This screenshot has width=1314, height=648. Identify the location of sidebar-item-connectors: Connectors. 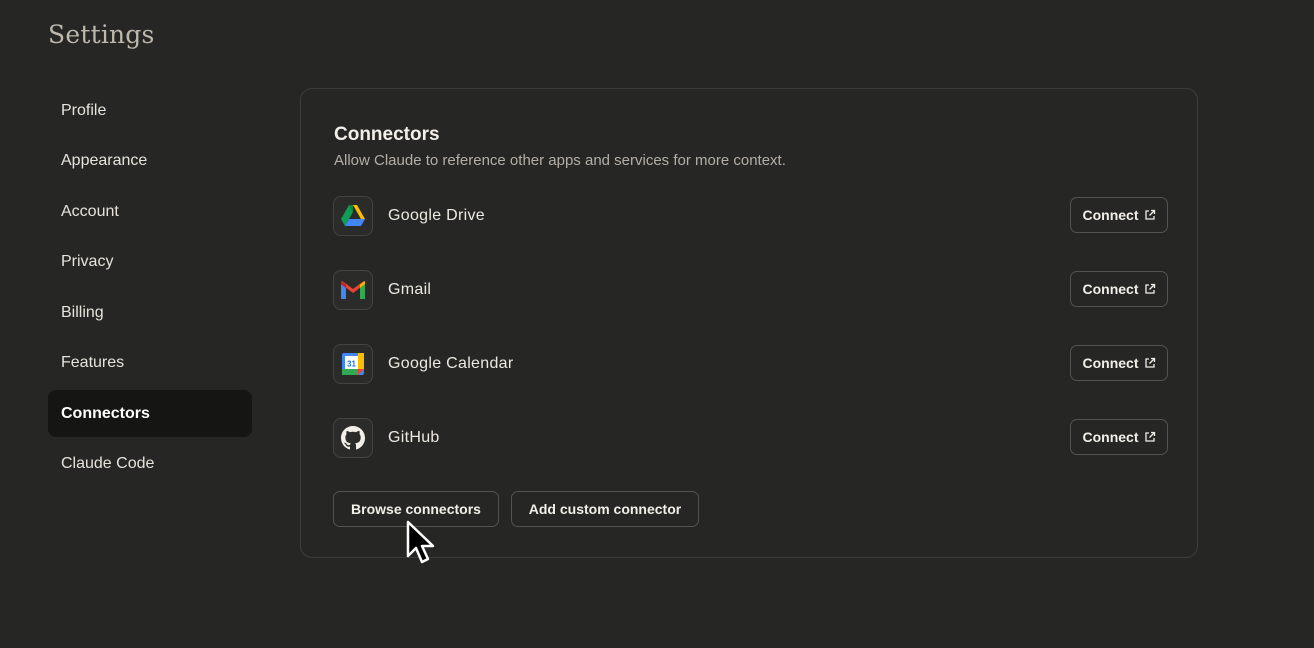
(150, 413).